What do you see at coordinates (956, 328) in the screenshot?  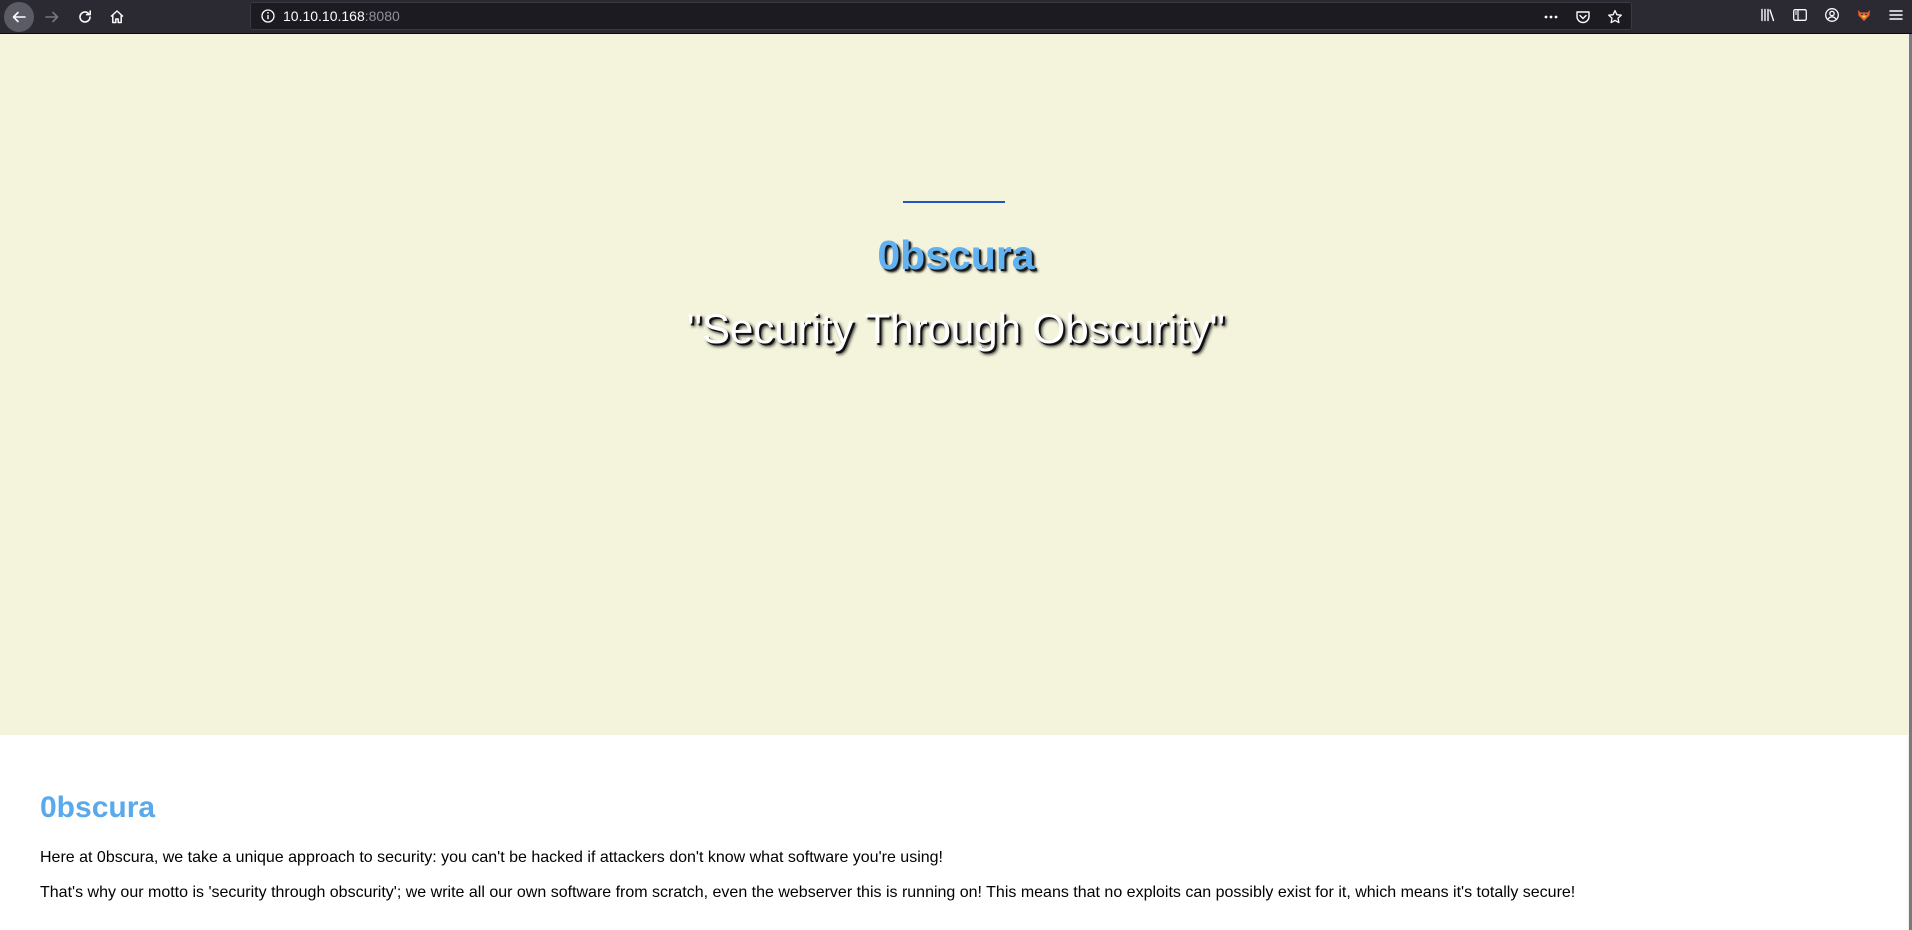 I see `hero-motto: "Security Through Obscurity"` at bounding box center [956, 328].